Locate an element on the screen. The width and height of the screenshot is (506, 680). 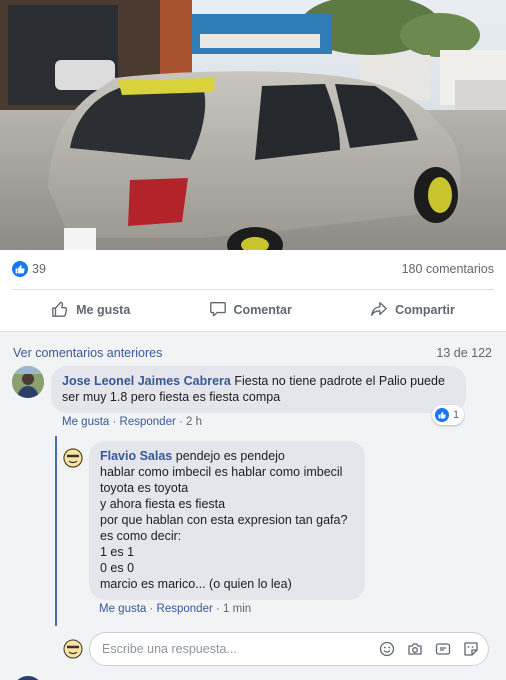
comment-page-count: 13 de 122 is located at coordinates (464, 353).